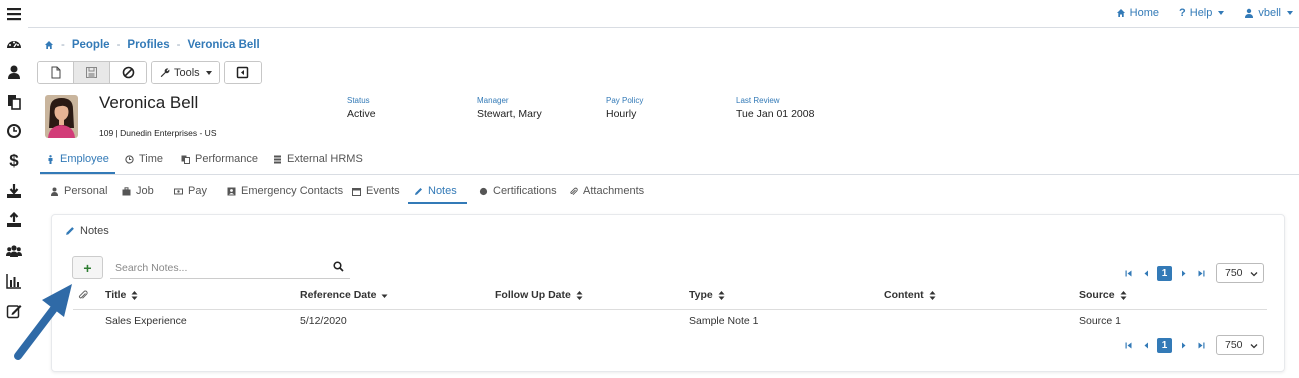 The height and width of the screenshot is (378, 1299). What do you see at coordinates (14, 251) in the screenshot?
I see `group-icon` at bounding box center [14, 251].